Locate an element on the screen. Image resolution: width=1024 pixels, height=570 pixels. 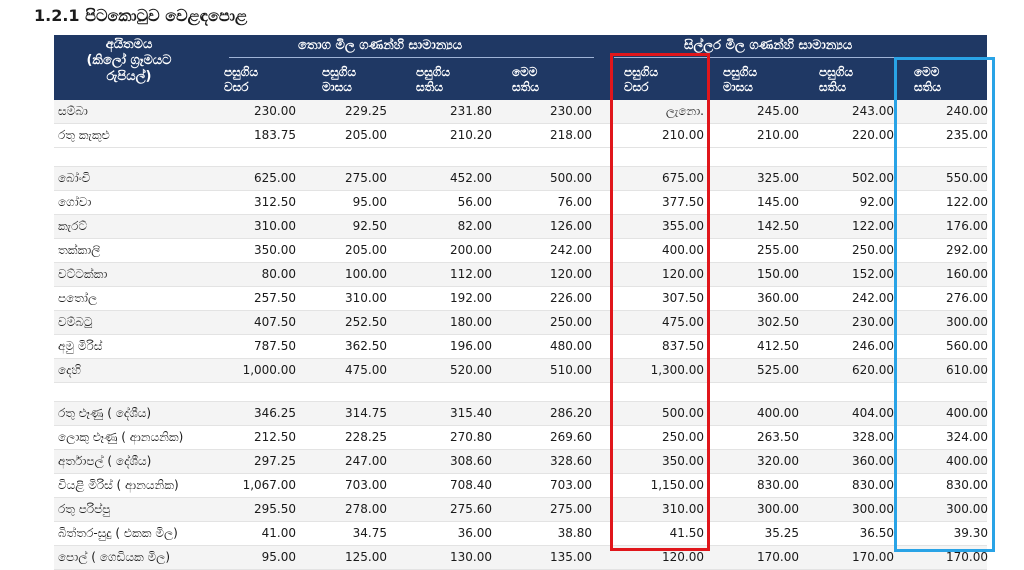
item-name: සම්බා is located at coordinates (73, 111).